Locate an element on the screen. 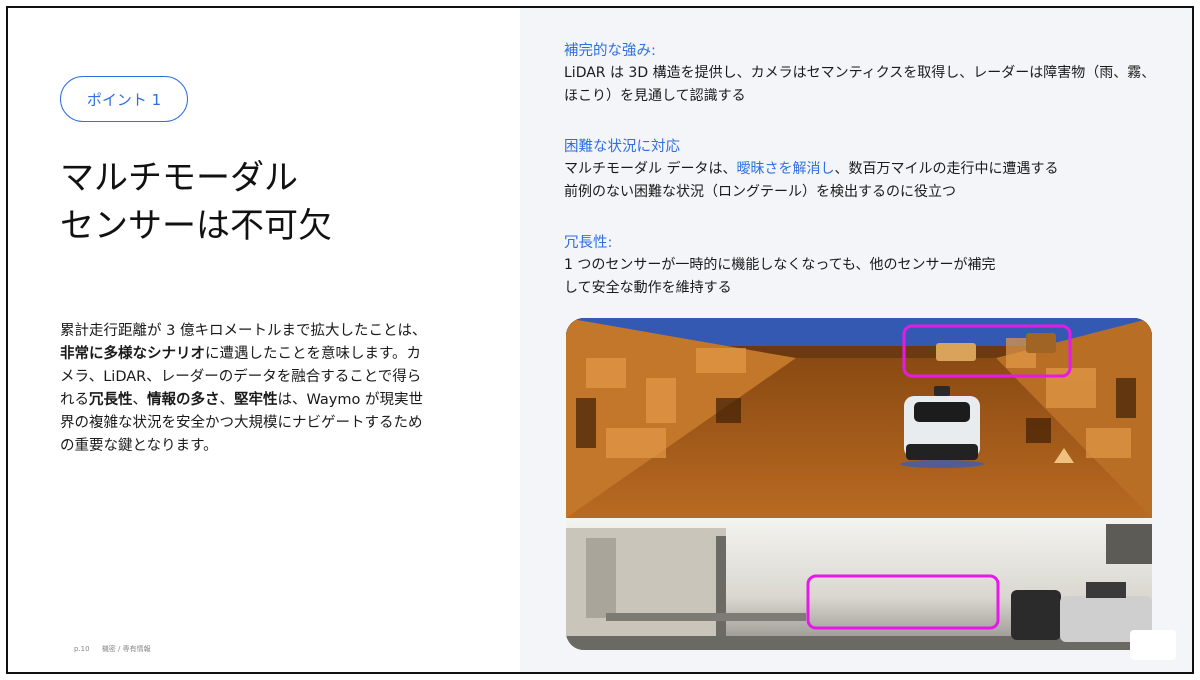 Image resolution: width=1200 pixels, height=680 pixels. corner-patch is located at coordinates (1153, 645).